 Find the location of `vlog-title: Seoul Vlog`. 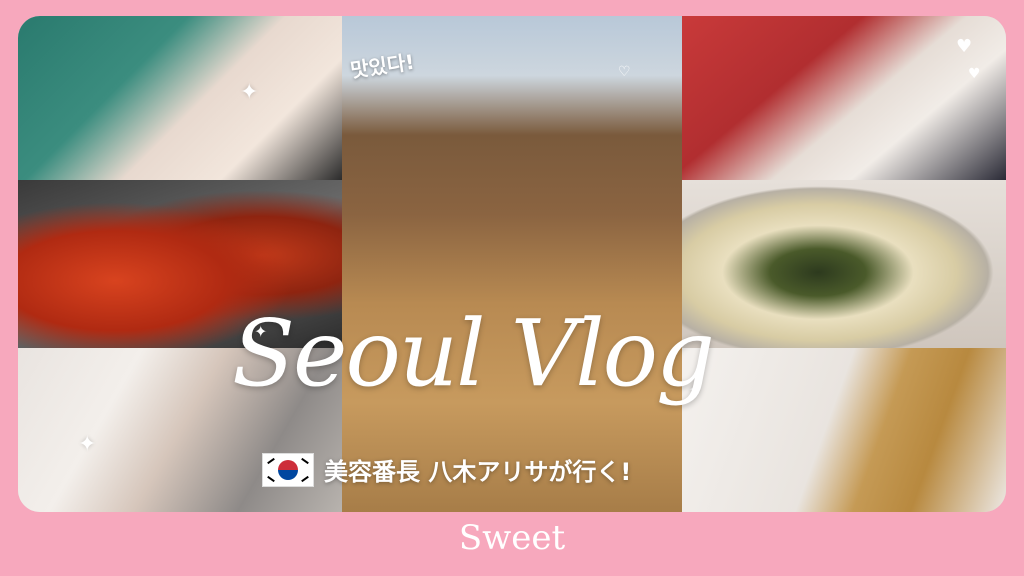

vlog-title: Seoul Vlog is located at coordinates (473, 353).